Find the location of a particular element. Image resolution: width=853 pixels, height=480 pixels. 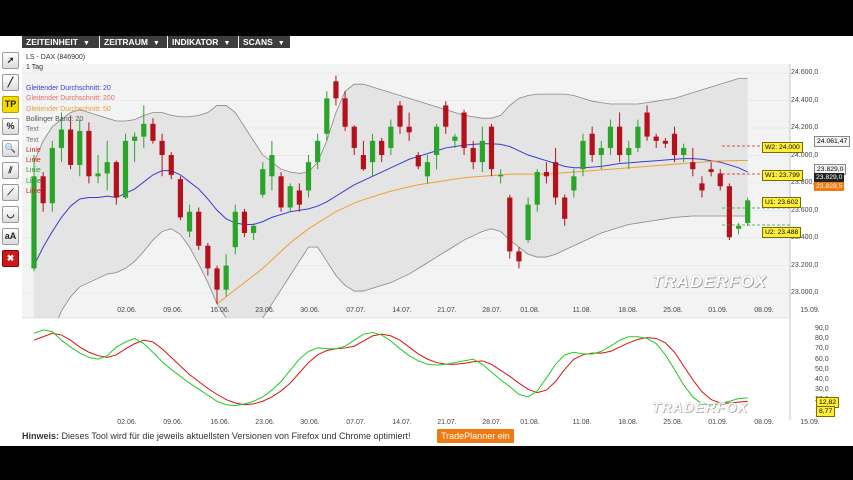

date-tick-label: 15.09. is located at coordinates (810, 310).